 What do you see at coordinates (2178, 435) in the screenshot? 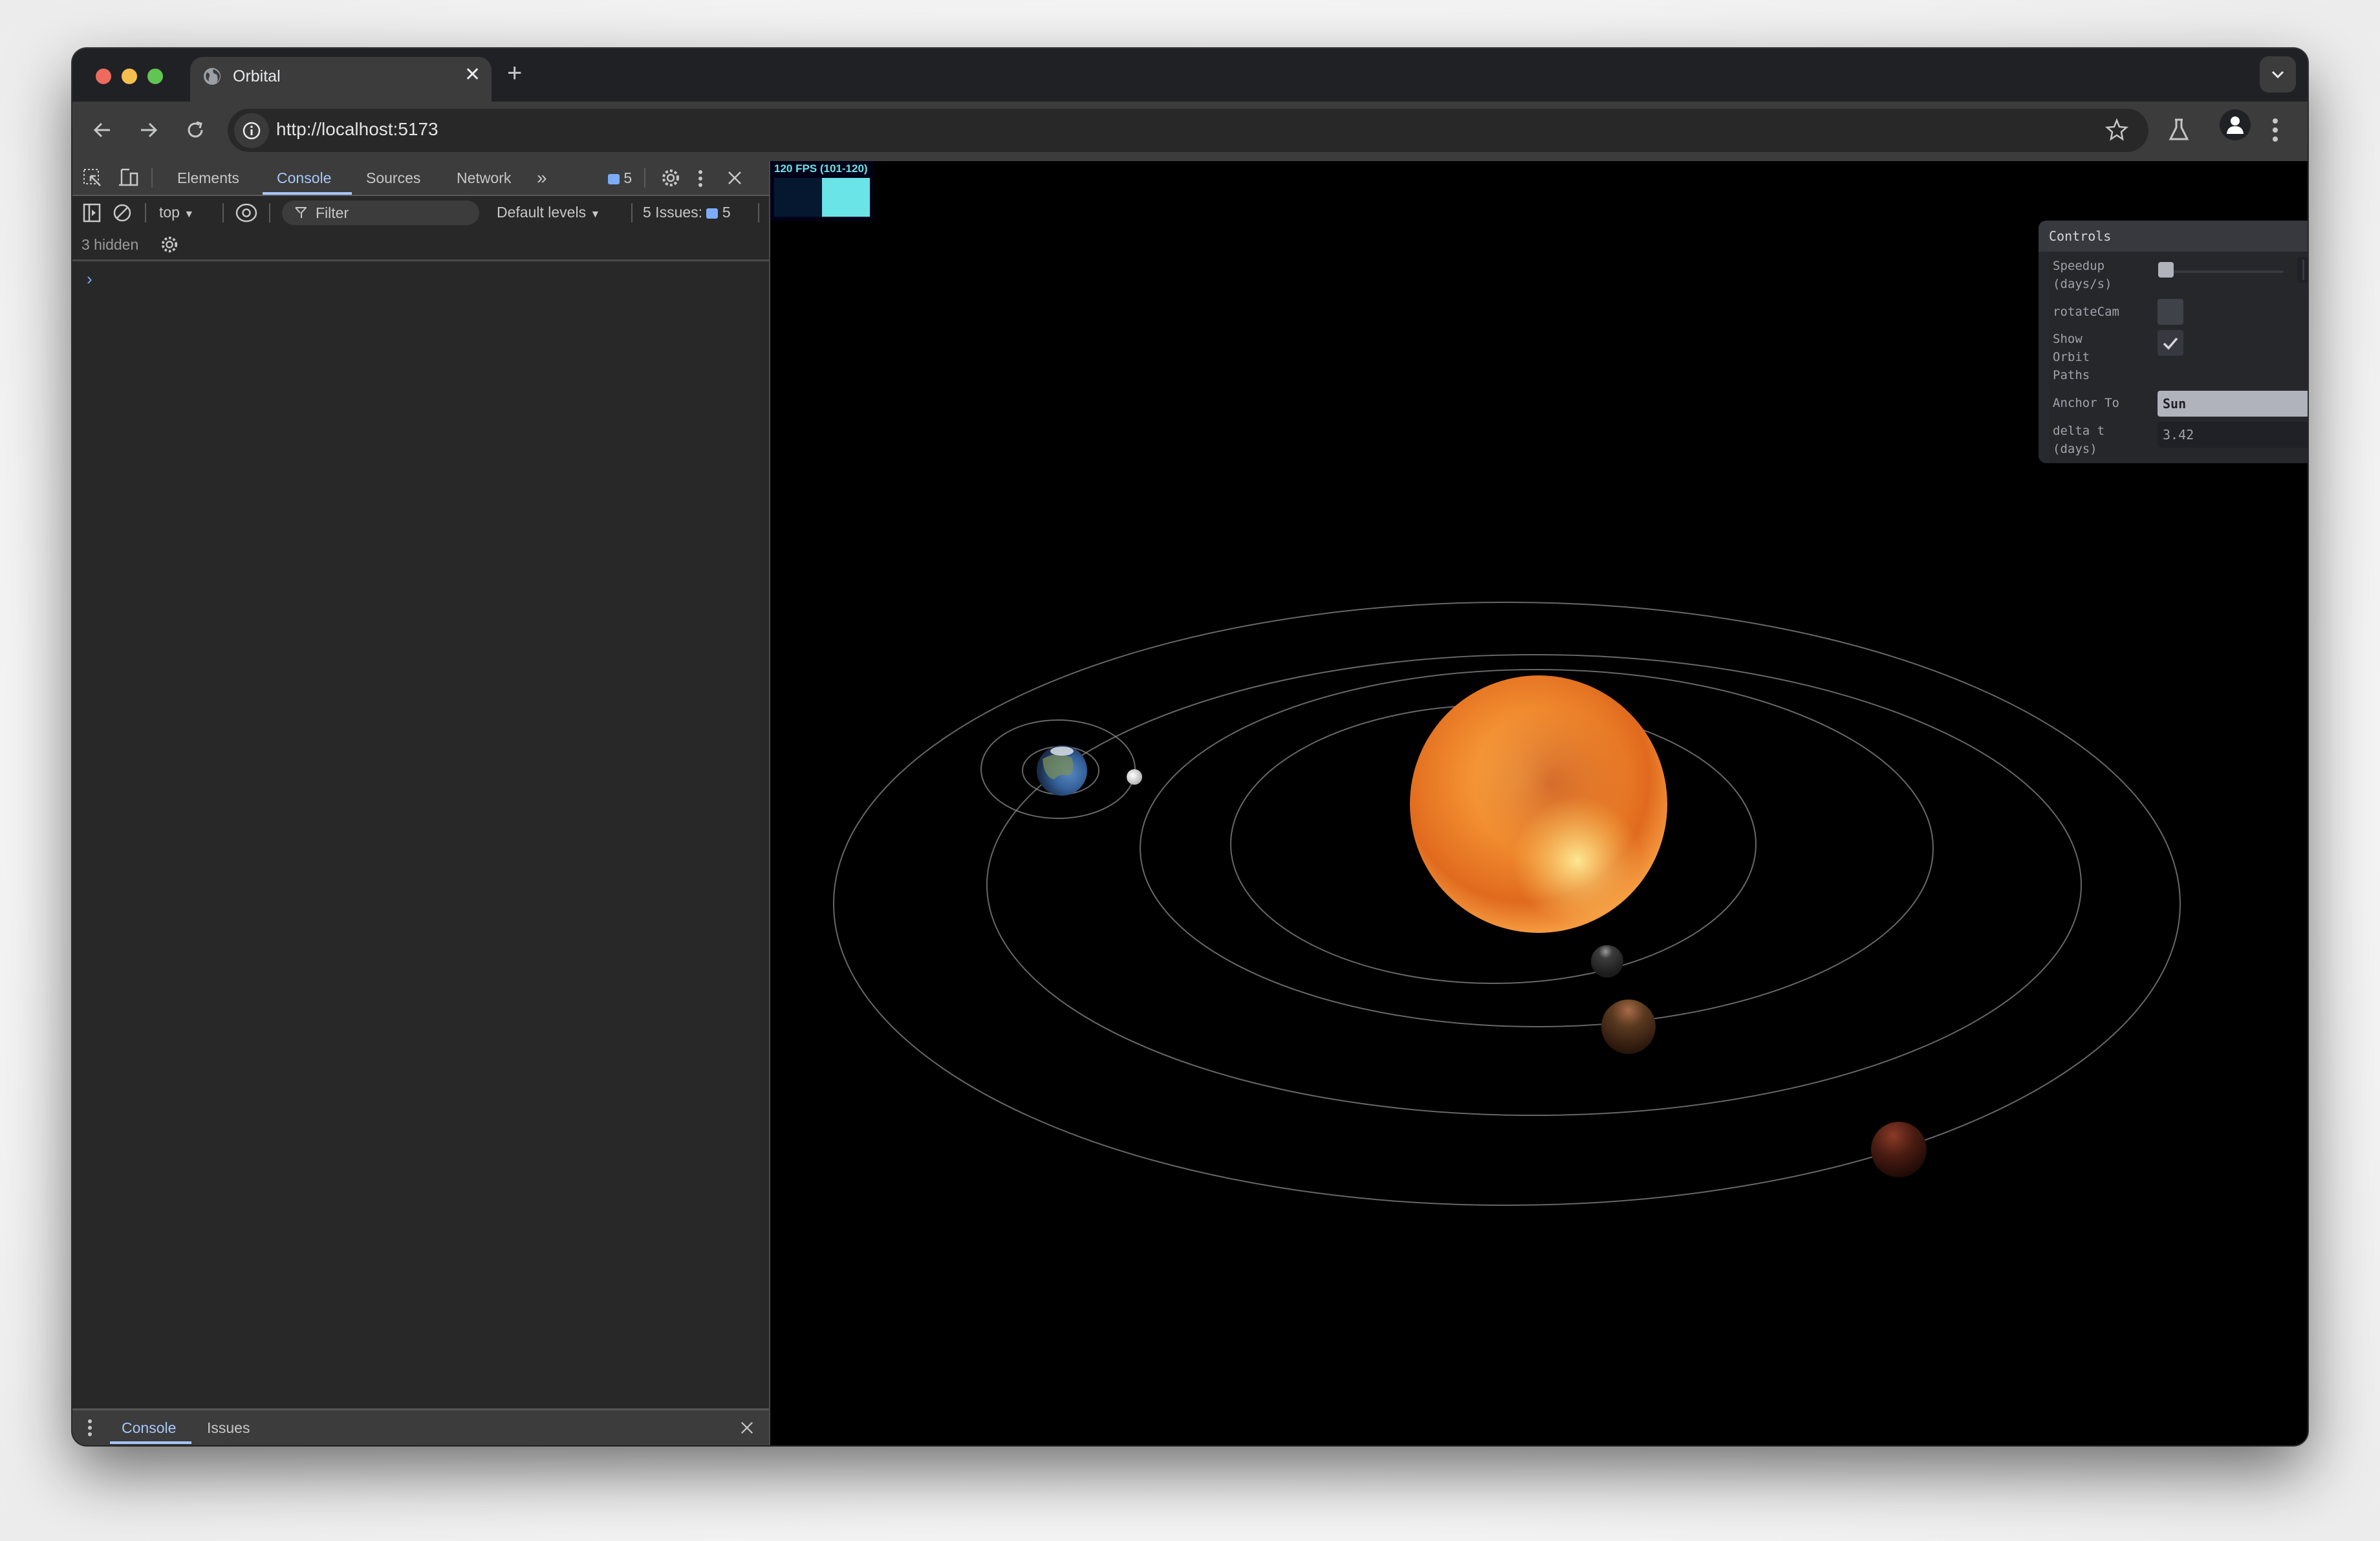
I see `delta-t-value: 3.42` at bounding box center [2178, 435].